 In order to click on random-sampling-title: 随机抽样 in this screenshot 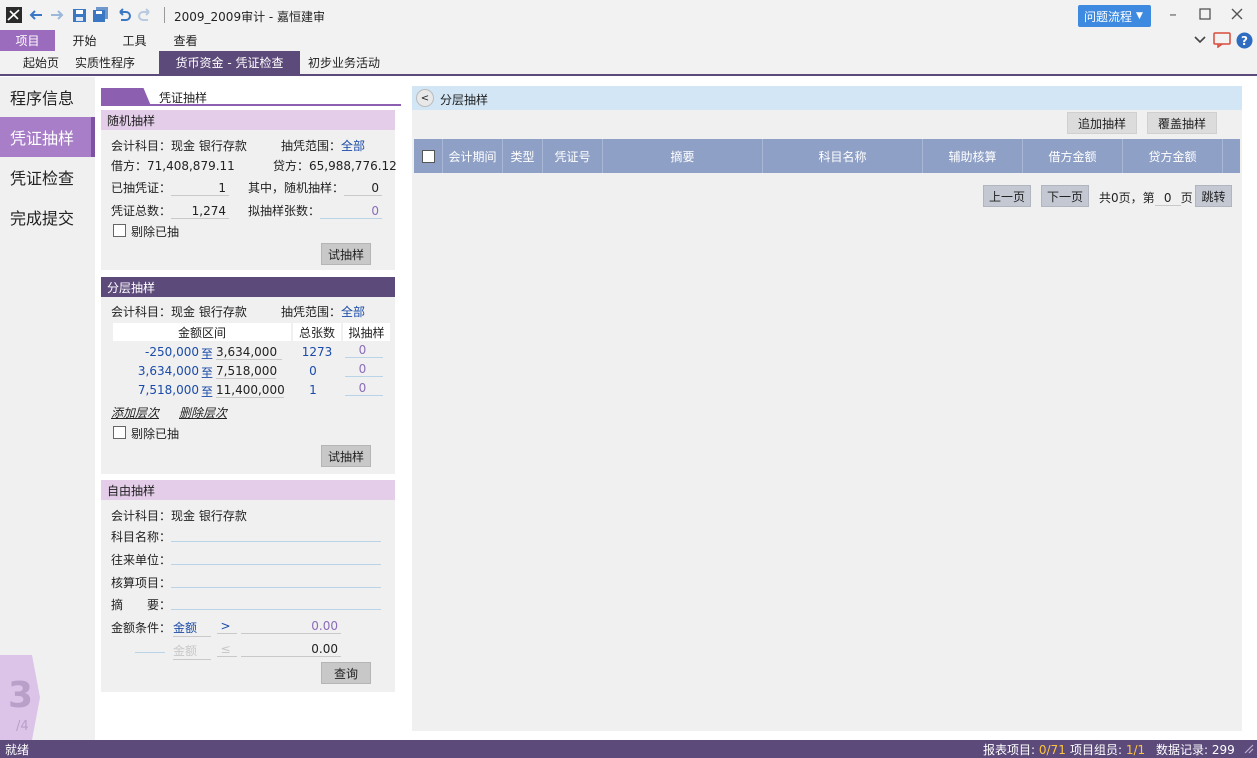, I will do `click(248, 120)`.